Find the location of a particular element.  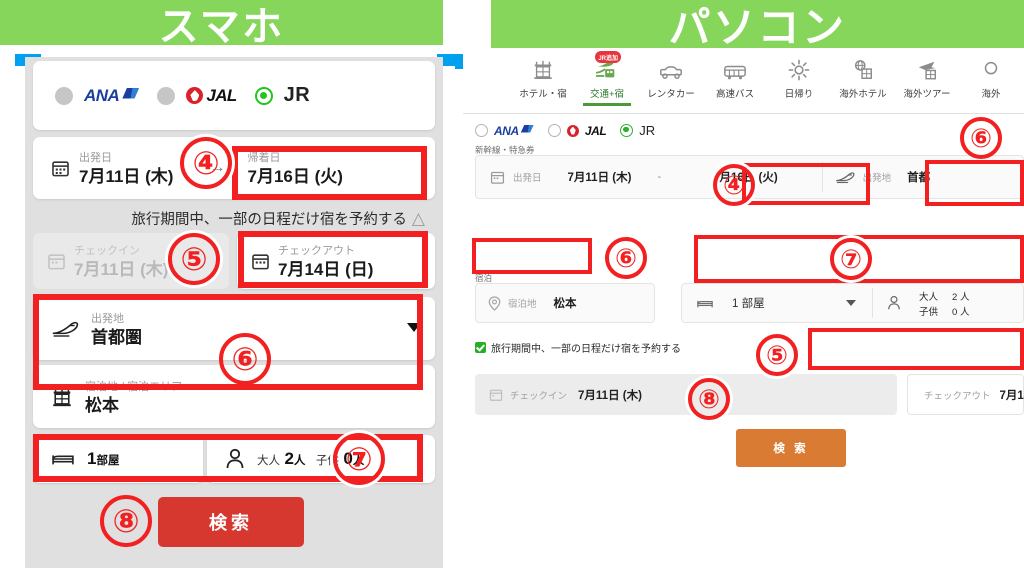

location-pin-icon is located at coordinates (494, 303).